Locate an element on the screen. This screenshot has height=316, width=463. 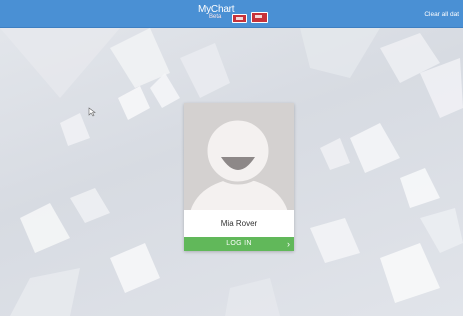
brand-logo: MyChart Beta is located at coordinates (238, 14).